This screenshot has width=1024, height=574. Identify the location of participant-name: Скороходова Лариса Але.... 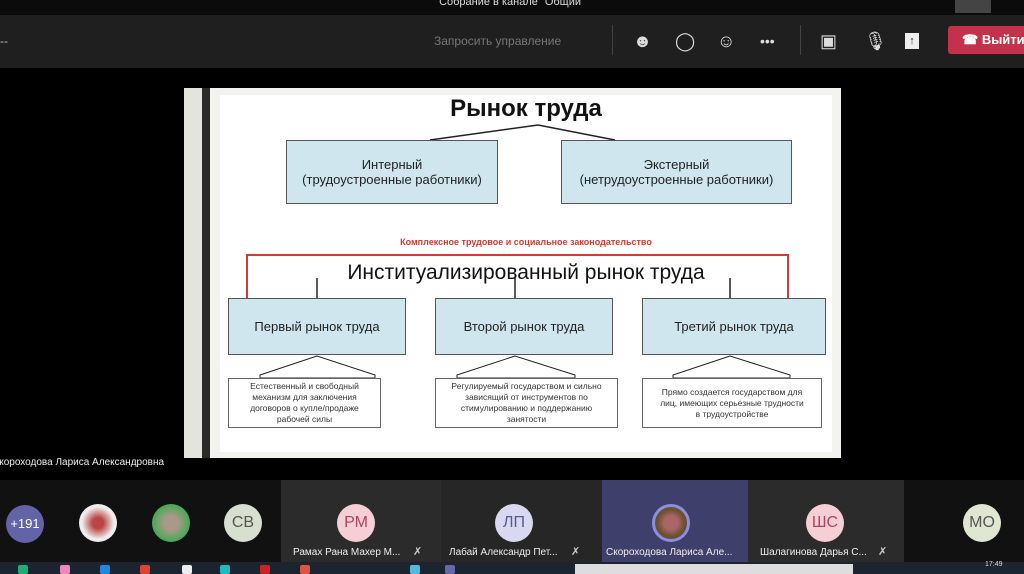
(669, 552).